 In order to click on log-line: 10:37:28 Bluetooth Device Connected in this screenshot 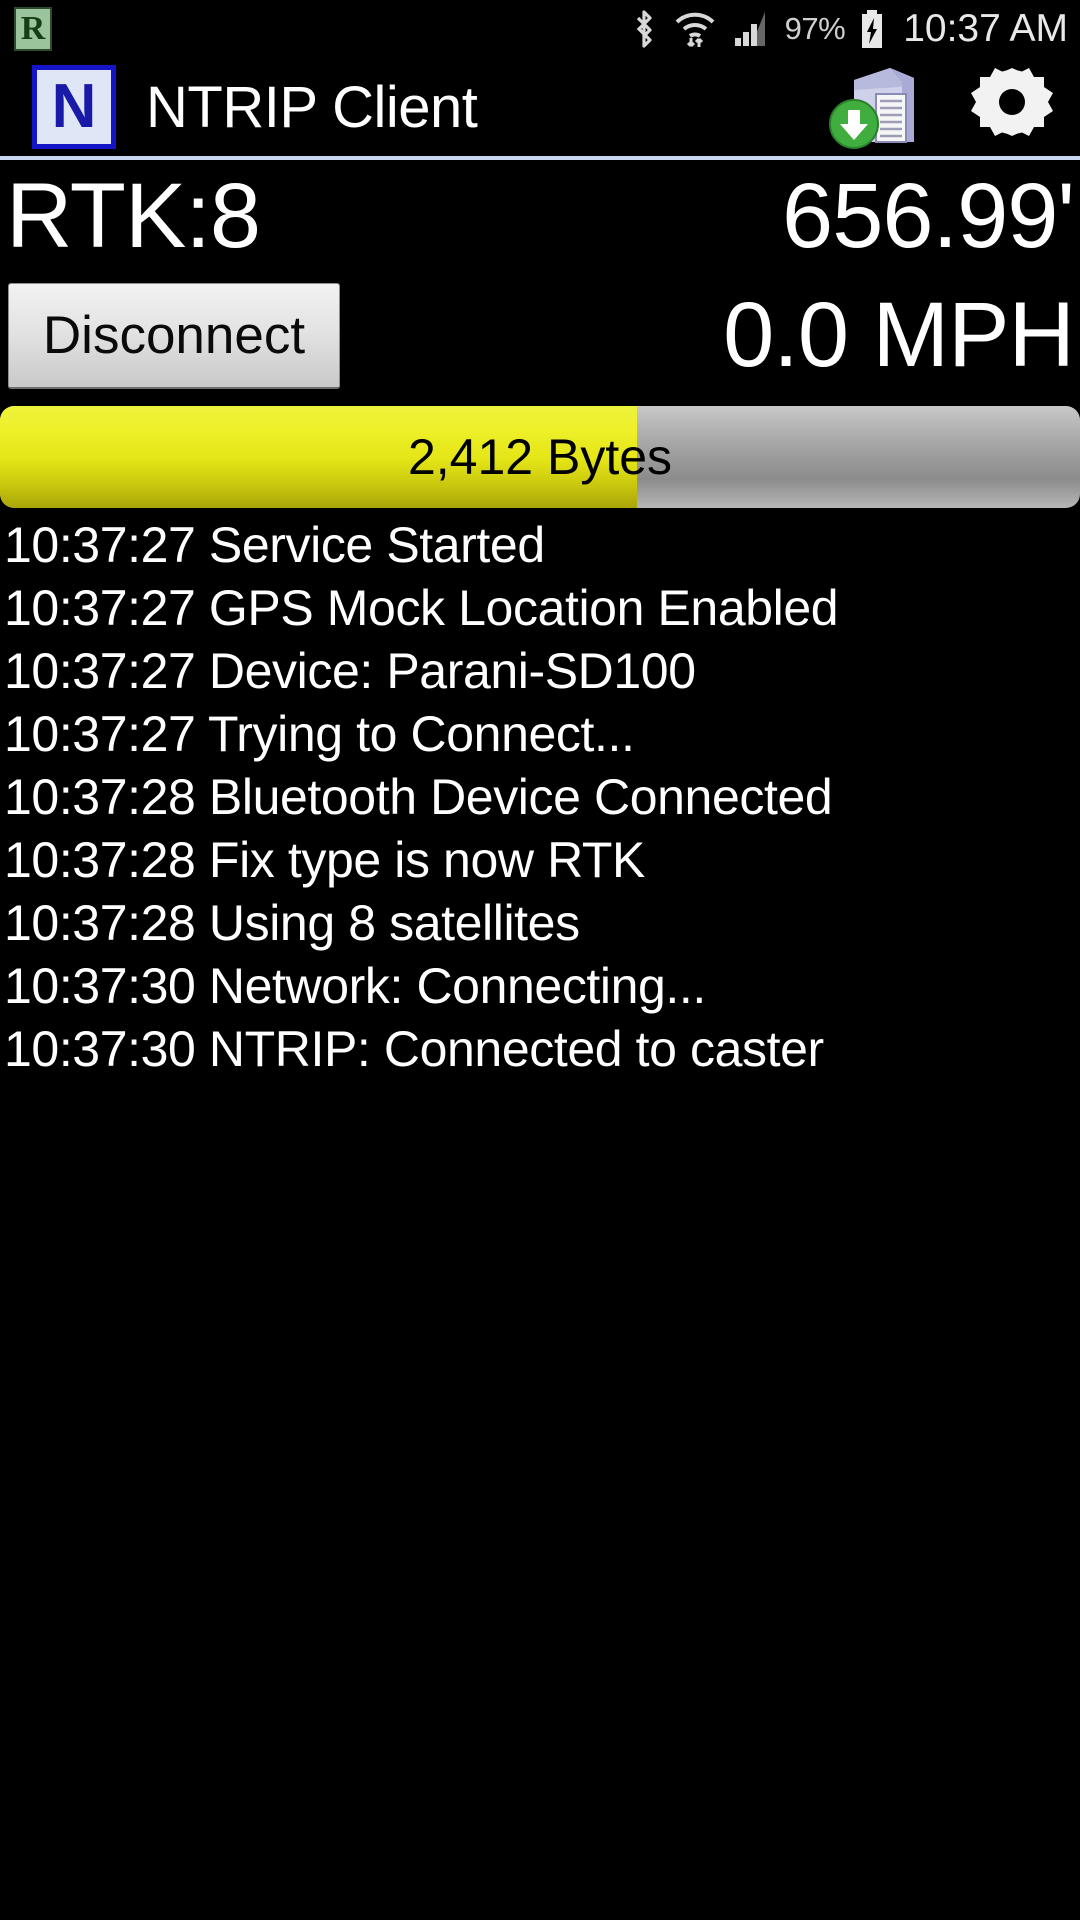, I will do `click(418, 797)`.